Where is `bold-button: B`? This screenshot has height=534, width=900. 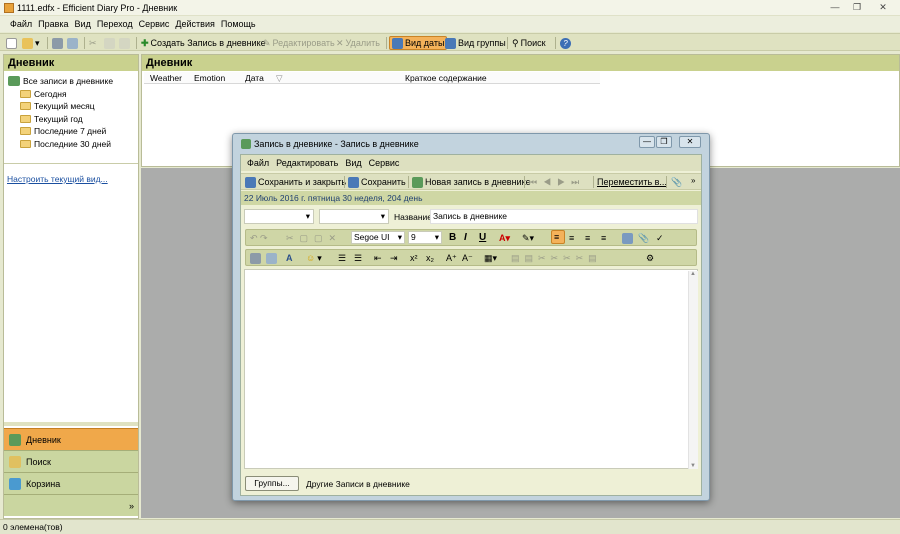 bold-button: B is located at coordinates (455, 238).